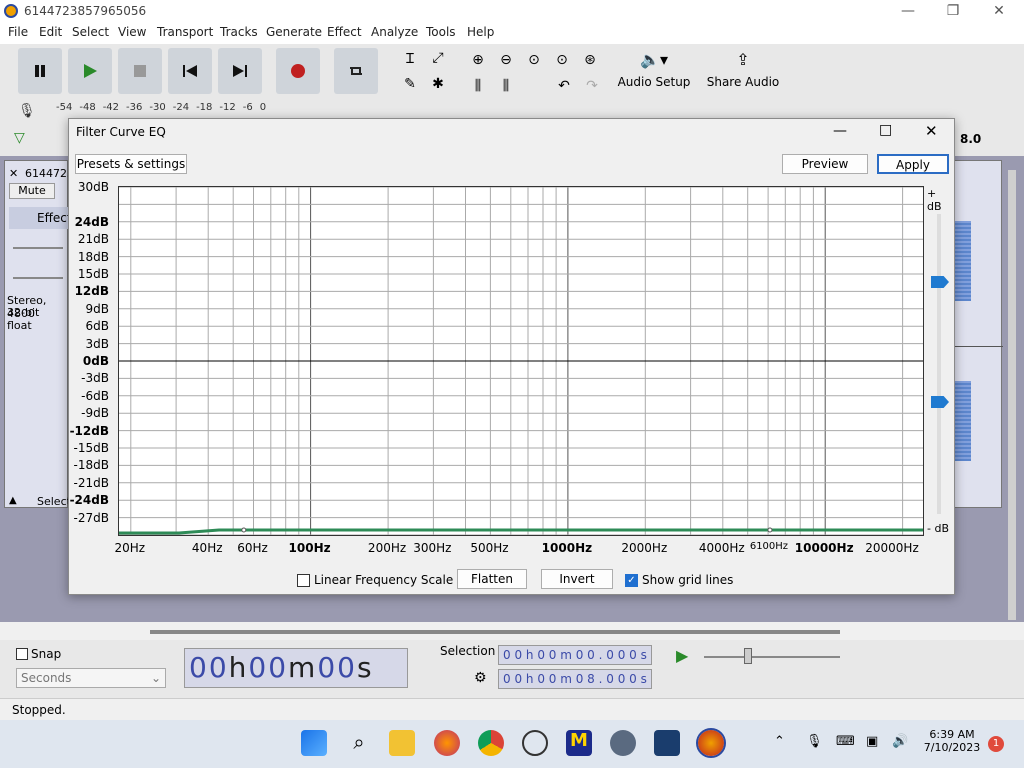 The height and width of the screenshot is (768, 1024). I want to click on obs-icon, so click(535, 743).